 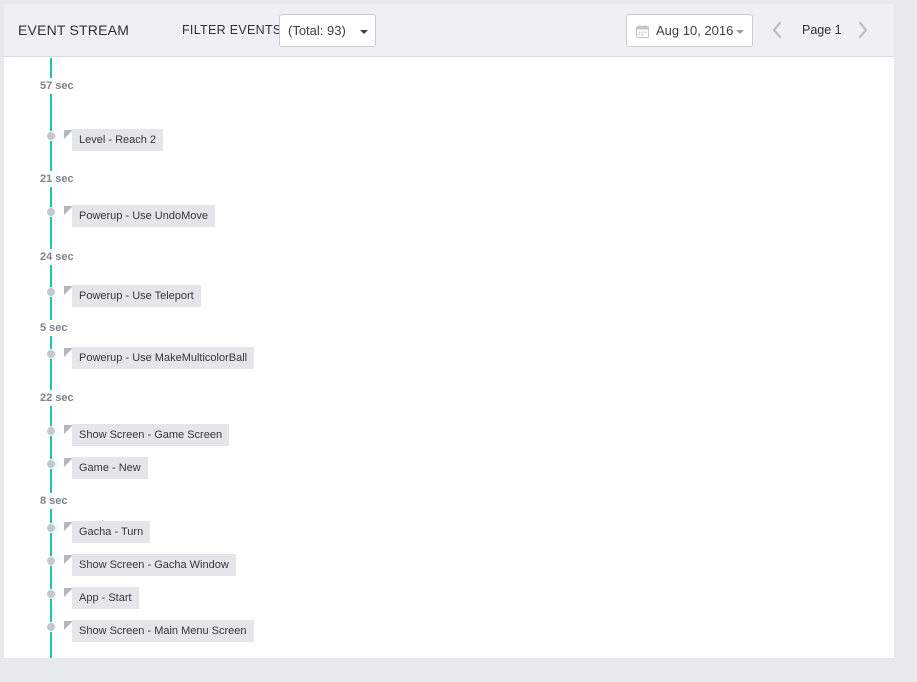 I want to click on event-tag: Level - Reach 2, so click(x=118, y=140).